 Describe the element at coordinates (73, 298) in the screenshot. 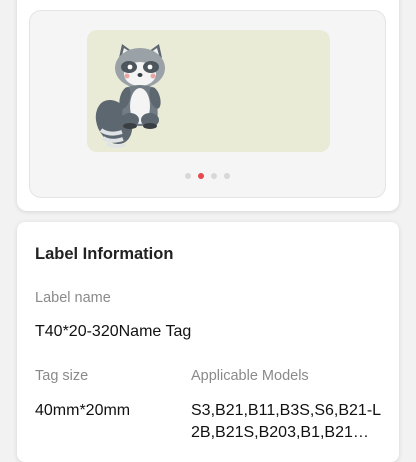

I see `label-name-label: Label name` at that location.